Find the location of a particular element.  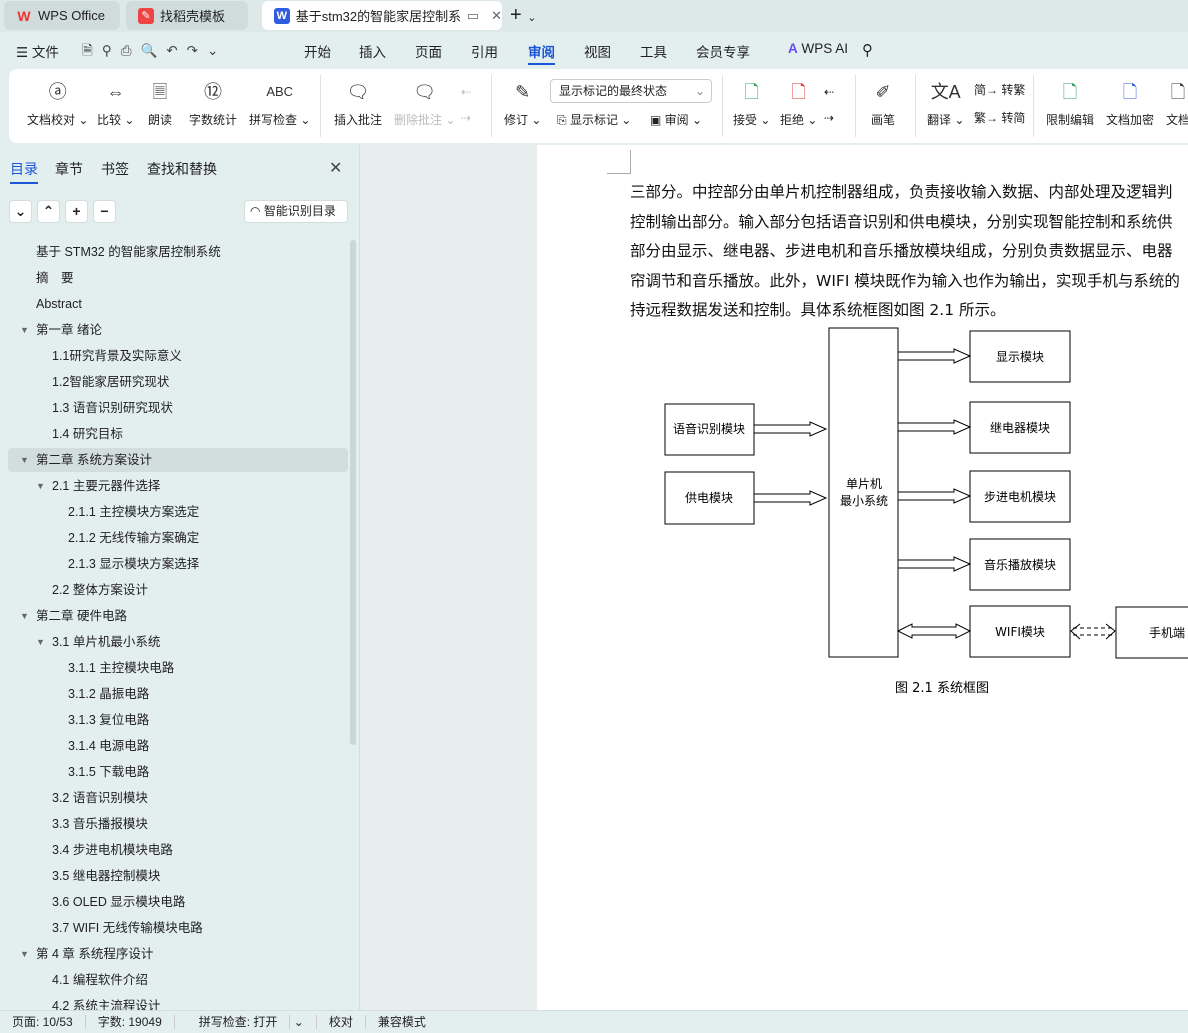

new-tab-button: + ⌄ is located at coordinates (523, 15).